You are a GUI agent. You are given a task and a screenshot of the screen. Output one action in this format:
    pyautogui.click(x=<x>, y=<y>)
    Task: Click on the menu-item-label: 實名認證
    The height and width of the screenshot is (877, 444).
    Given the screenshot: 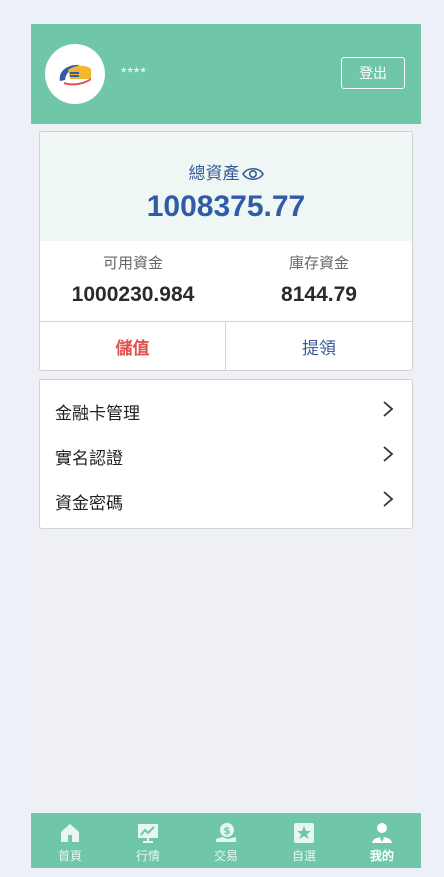 What is the action you would take?
    pyautogui.click(x=89, y=458)
    